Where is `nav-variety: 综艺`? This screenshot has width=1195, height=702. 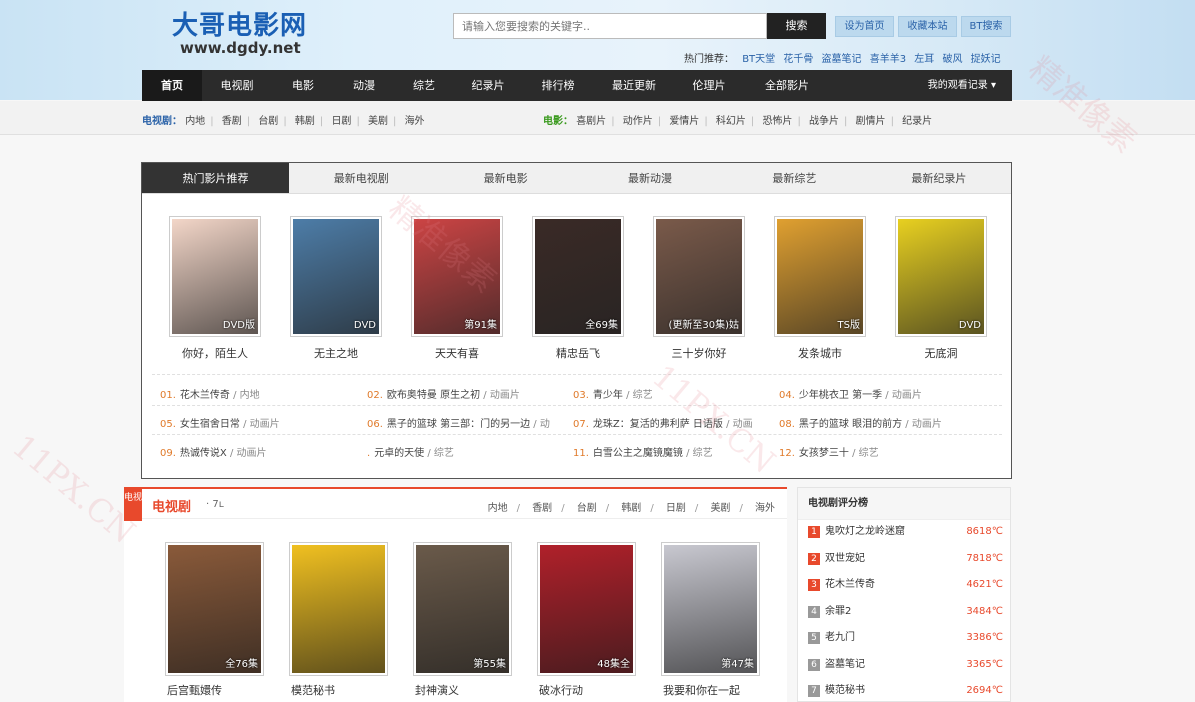
nav-variety: 综艺 is located at coordinates (424, 85).